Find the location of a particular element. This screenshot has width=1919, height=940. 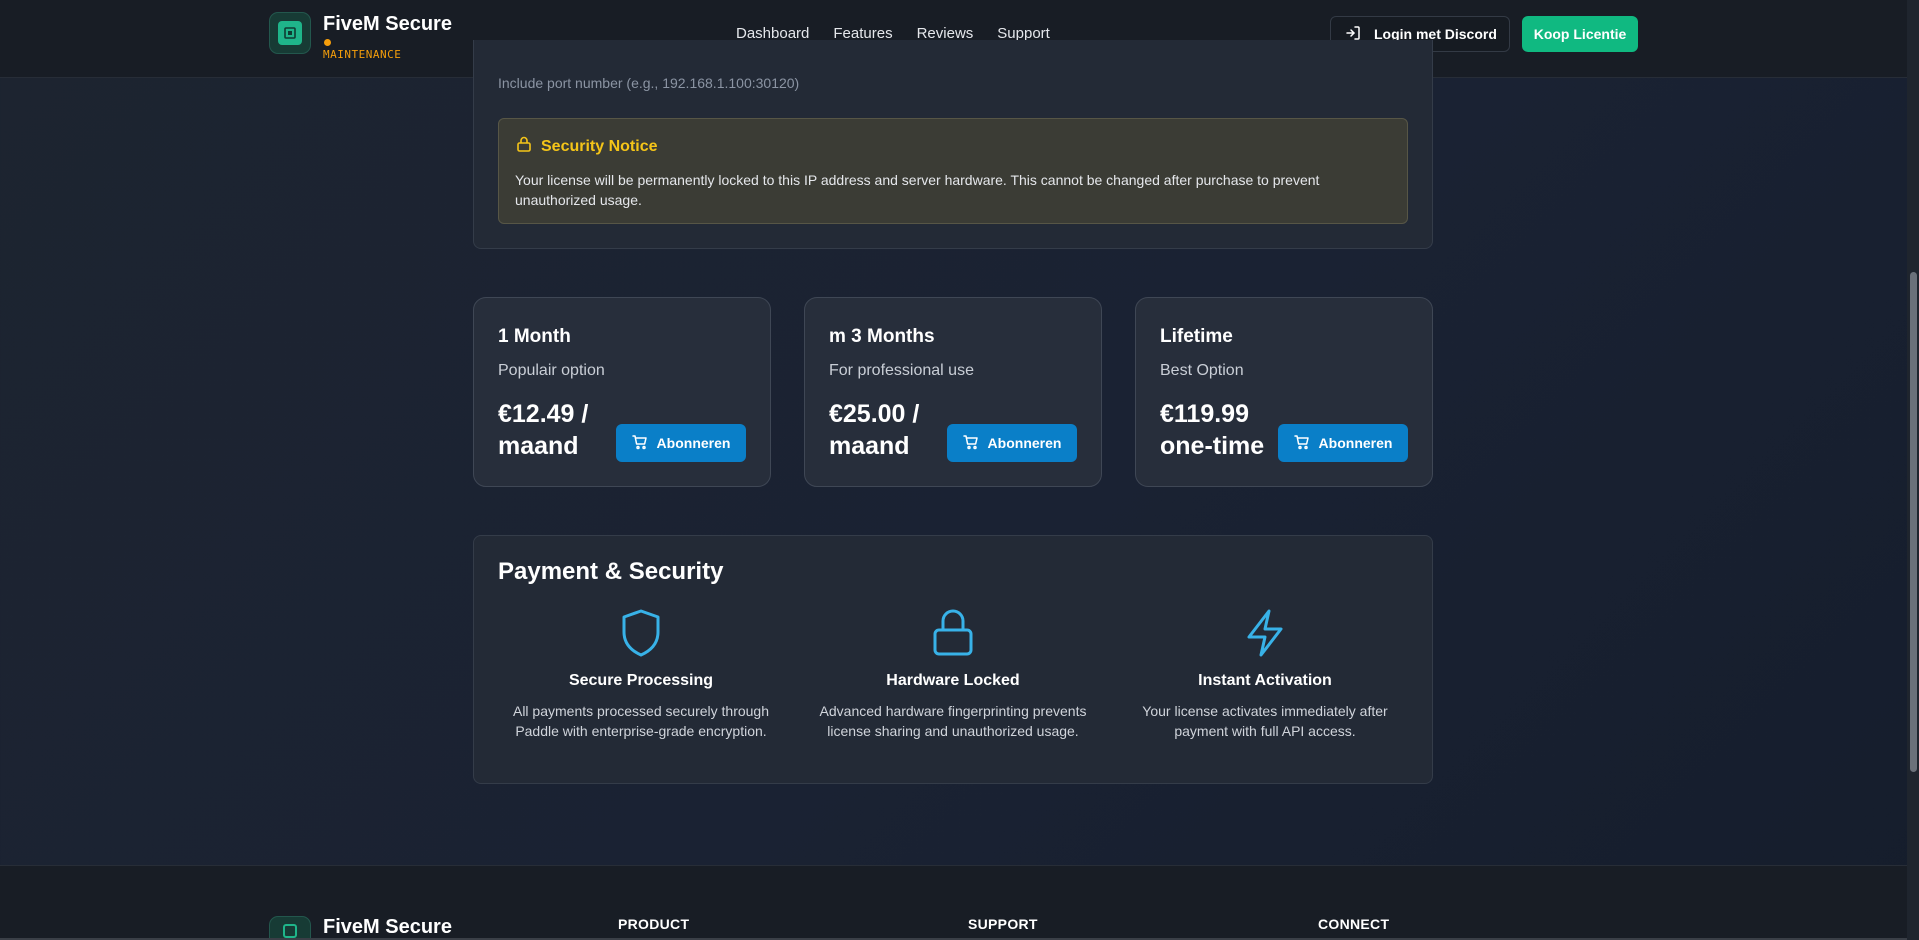

feature-title: Hardware Locked is located at coordinates (953, 680).